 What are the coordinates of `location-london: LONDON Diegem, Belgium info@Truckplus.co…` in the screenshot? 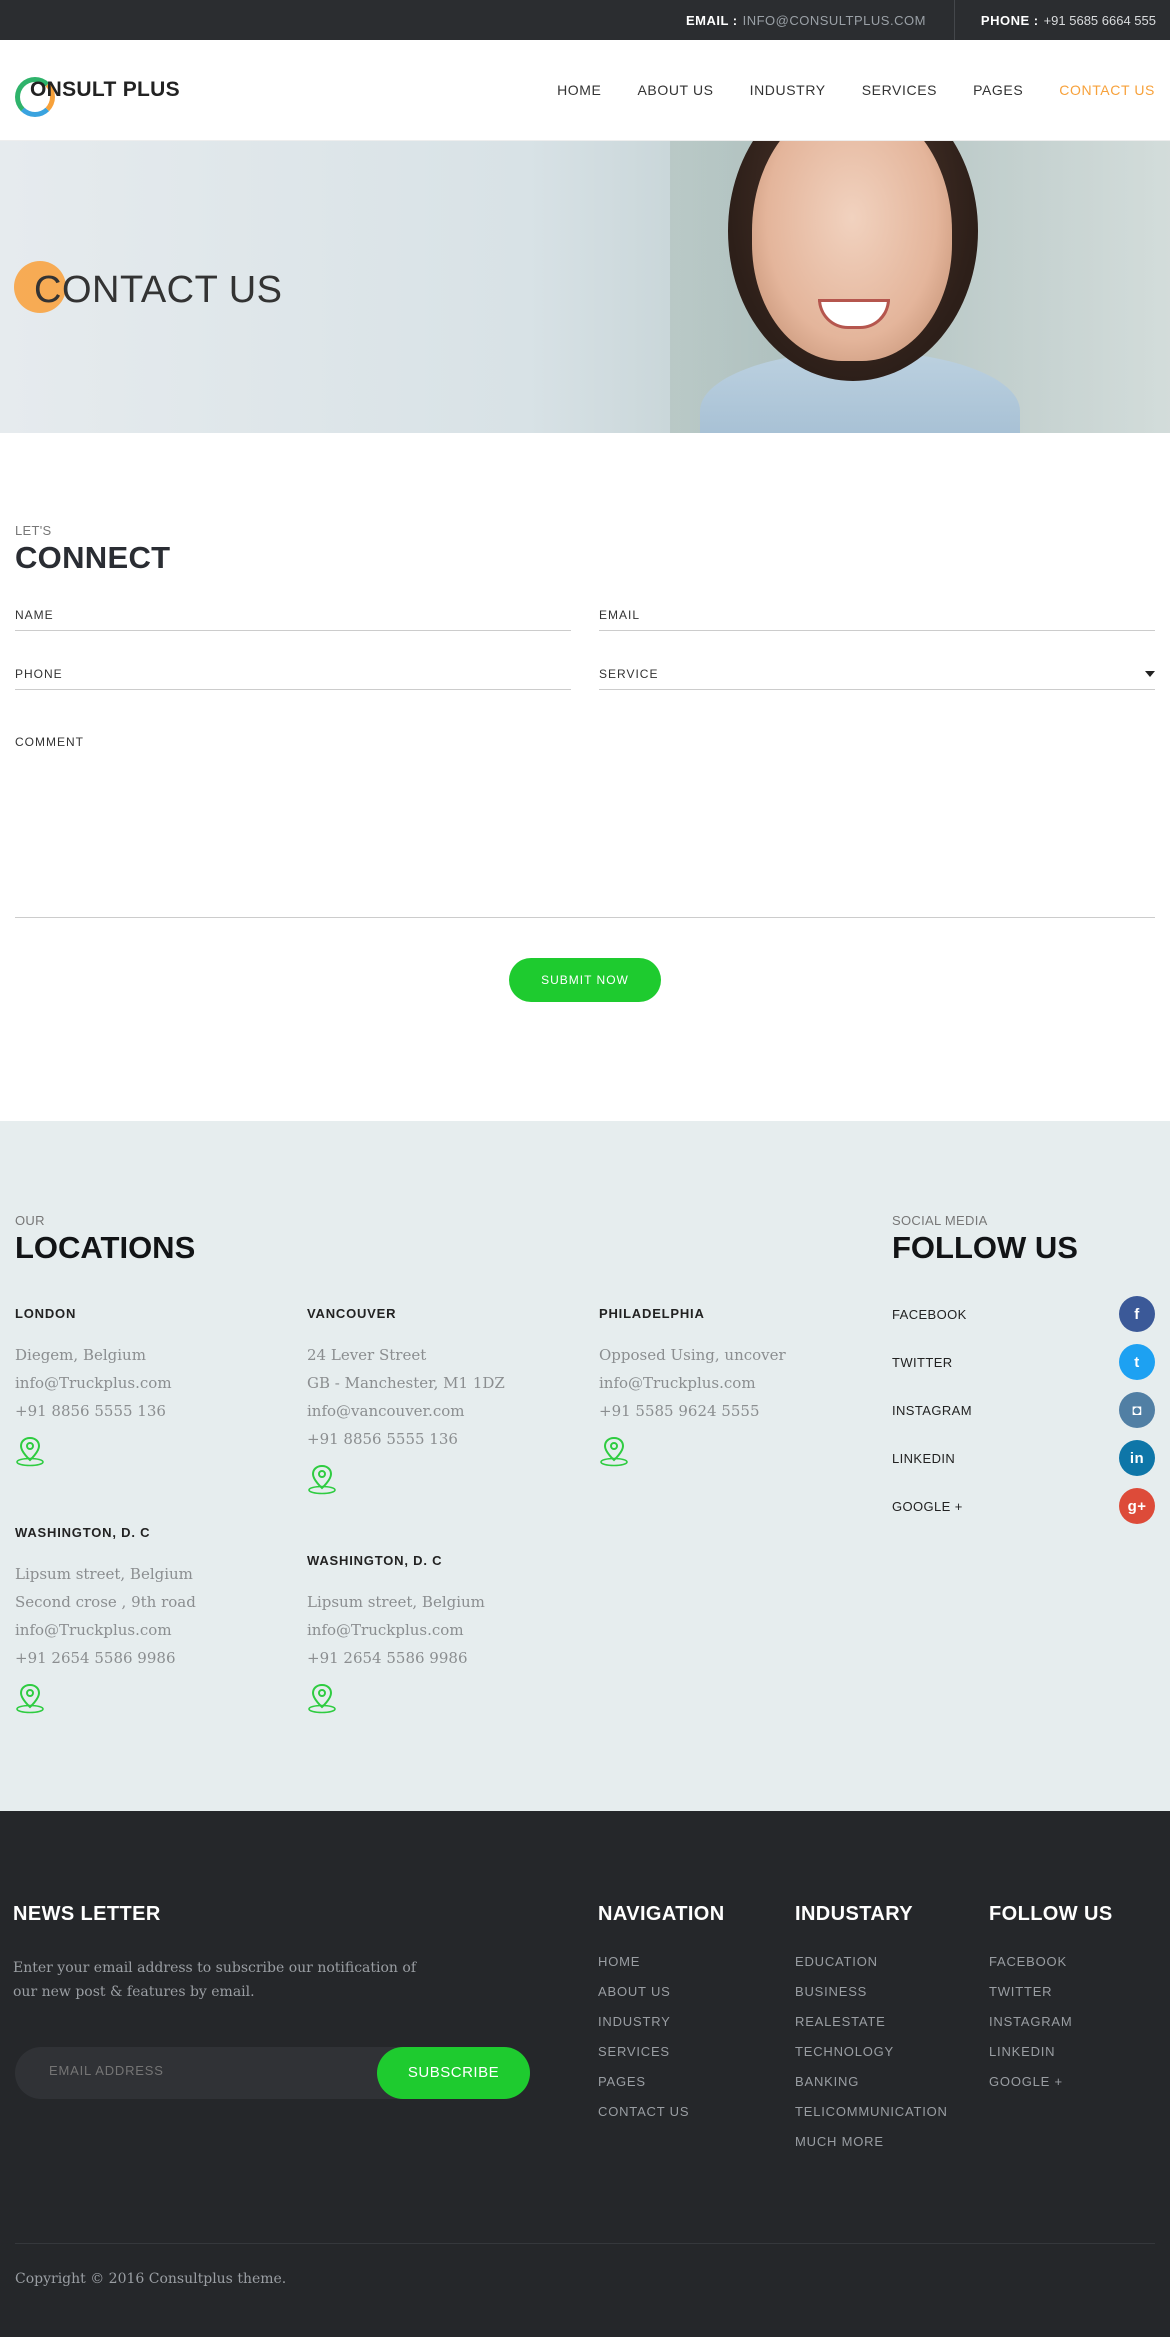 It's located at (155, 1386).